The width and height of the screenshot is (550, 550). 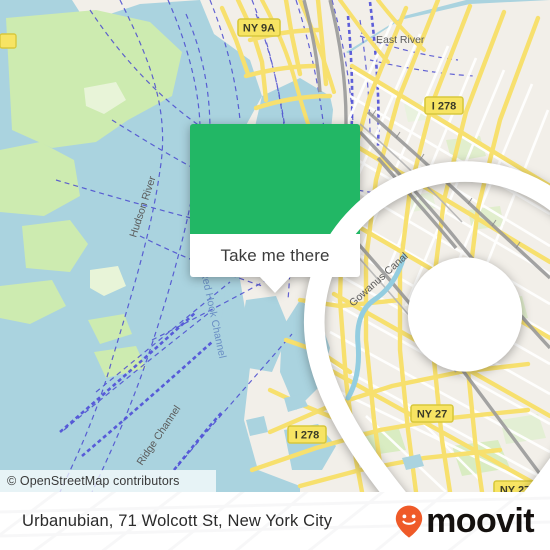 I want to click on road-shield-edge-left, so click(x=8, y=41).